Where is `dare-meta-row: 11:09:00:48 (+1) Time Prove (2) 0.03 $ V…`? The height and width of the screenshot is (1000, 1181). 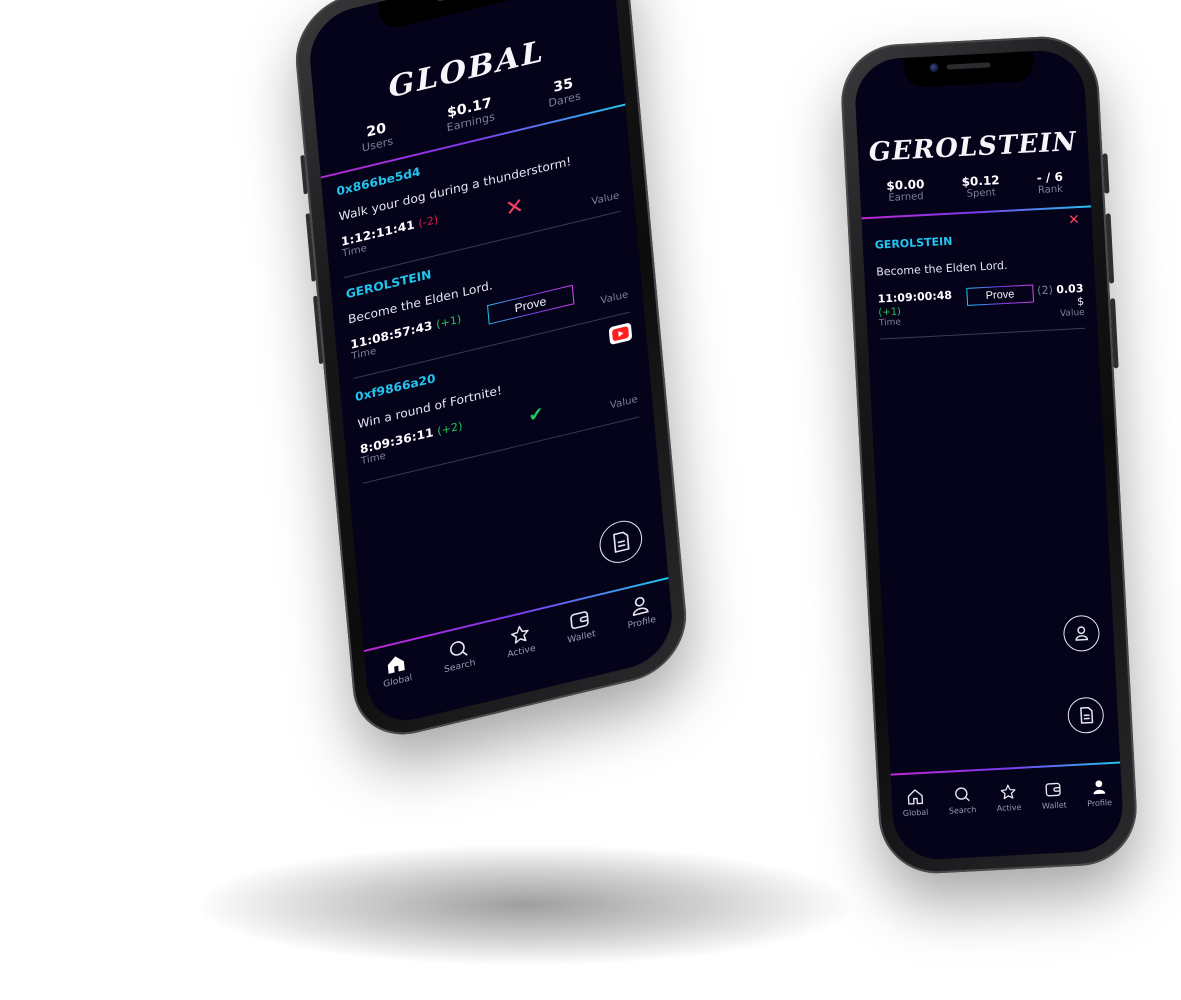
dare-meta-row: 11:09:00:48 (+1) Time Prove (2) 0.03 $ V… is located at coordinates (981, 305).